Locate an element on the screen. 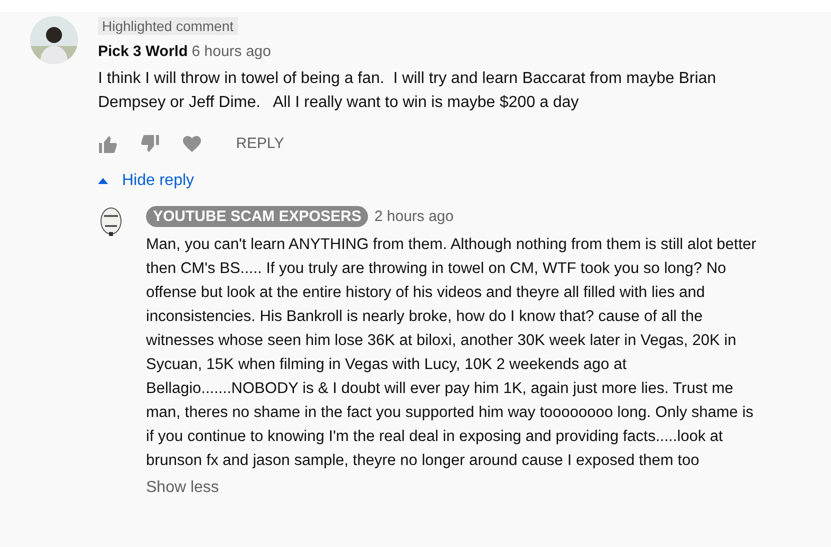  heart-icon is located at coordinates (192, 144).